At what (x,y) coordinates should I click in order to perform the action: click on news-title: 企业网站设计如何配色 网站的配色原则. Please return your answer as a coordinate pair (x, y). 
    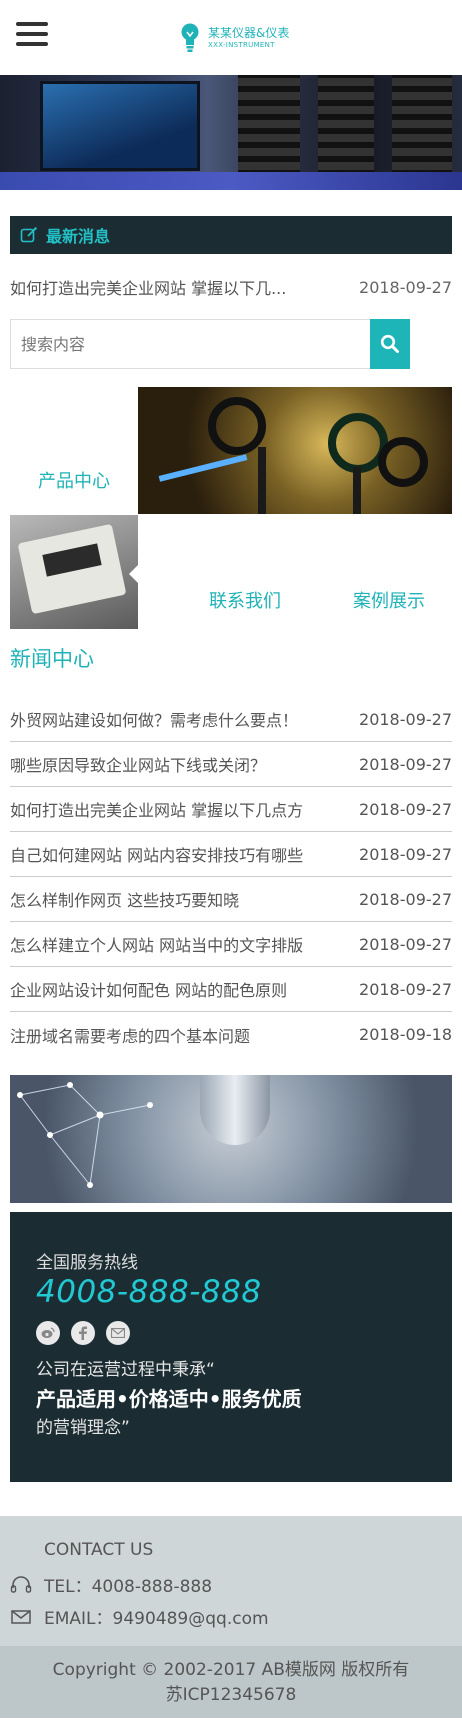
    Looking at the image, I should click on (149, 990).